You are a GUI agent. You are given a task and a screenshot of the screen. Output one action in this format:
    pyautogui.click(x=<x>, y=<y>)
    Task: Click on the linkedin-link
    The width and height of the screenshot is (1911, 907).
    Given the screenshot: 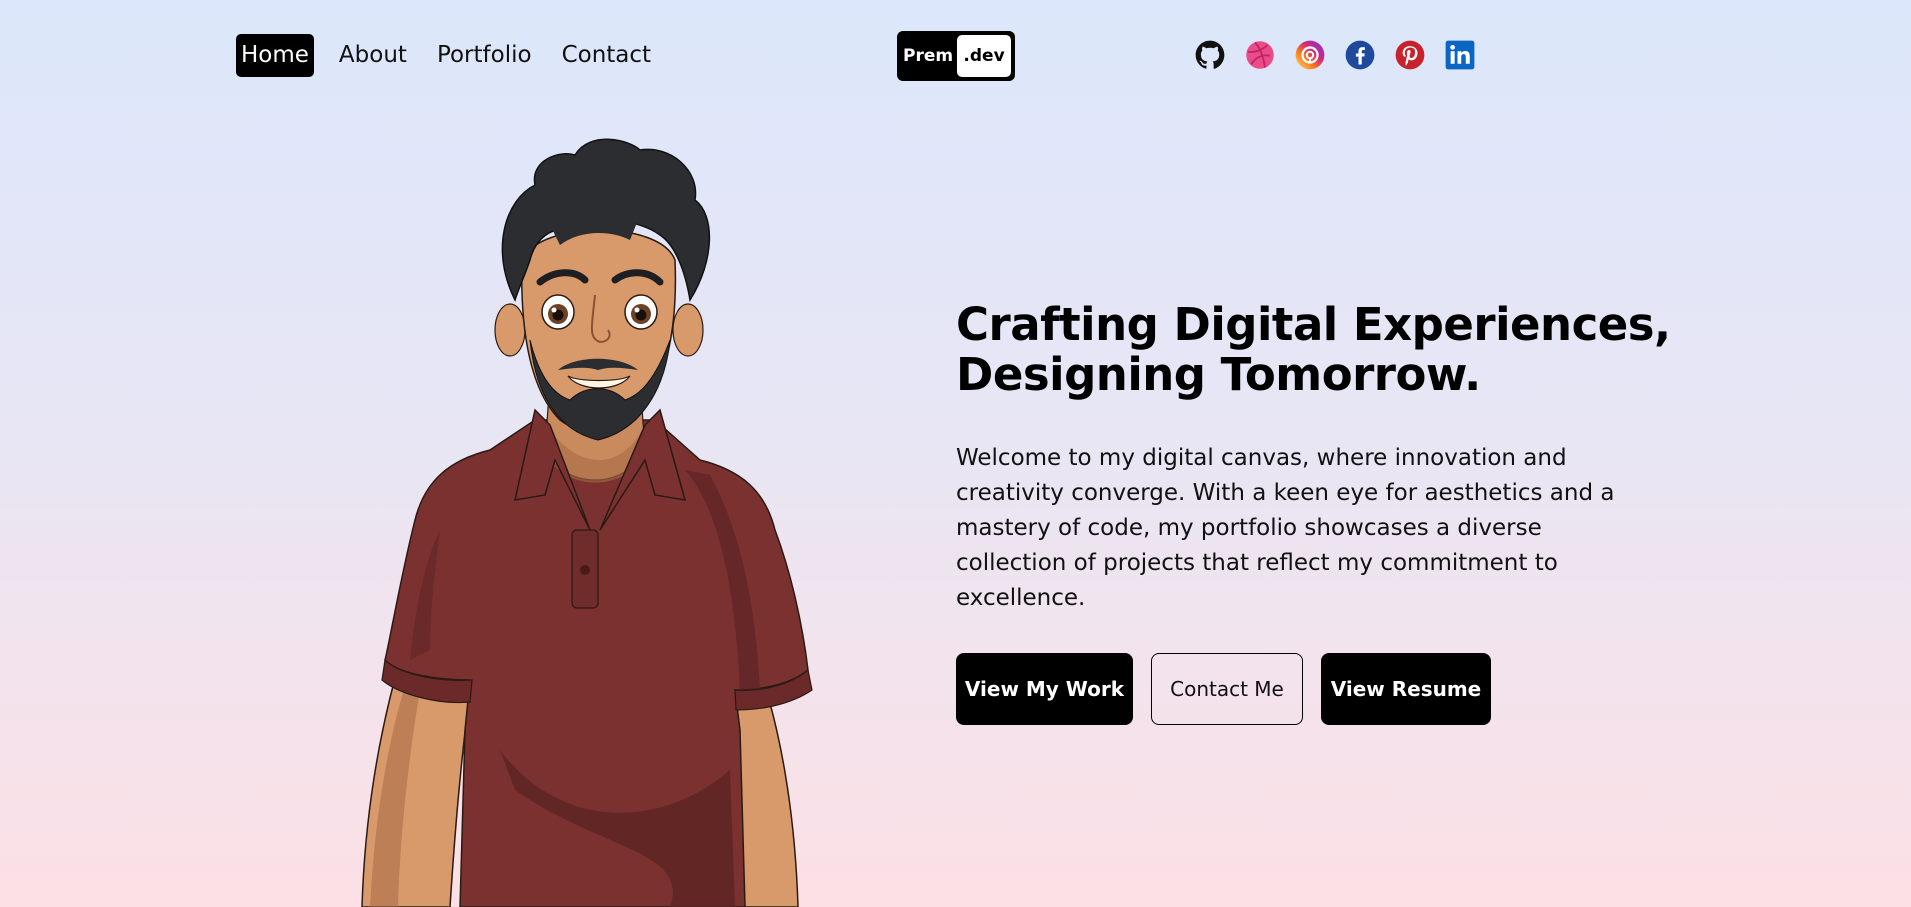 What is the action you would take?
    pyautogui.click(x=1460, y=55)
    